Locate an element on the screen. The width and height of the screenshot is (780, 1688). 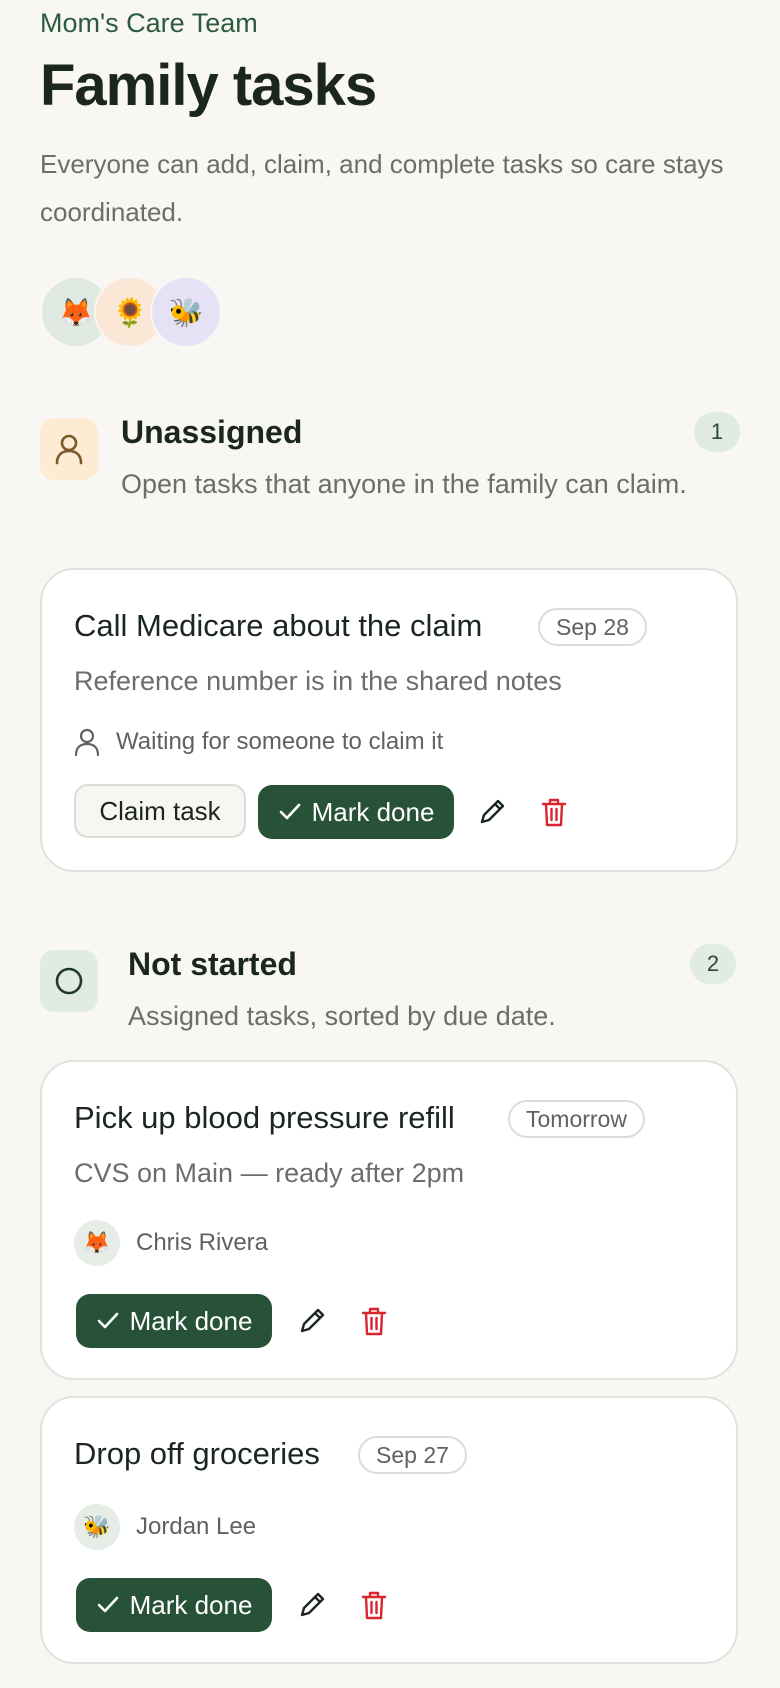
section-description: Assigned tasks, sorted by due date. is located at coordinates (342, 1016).